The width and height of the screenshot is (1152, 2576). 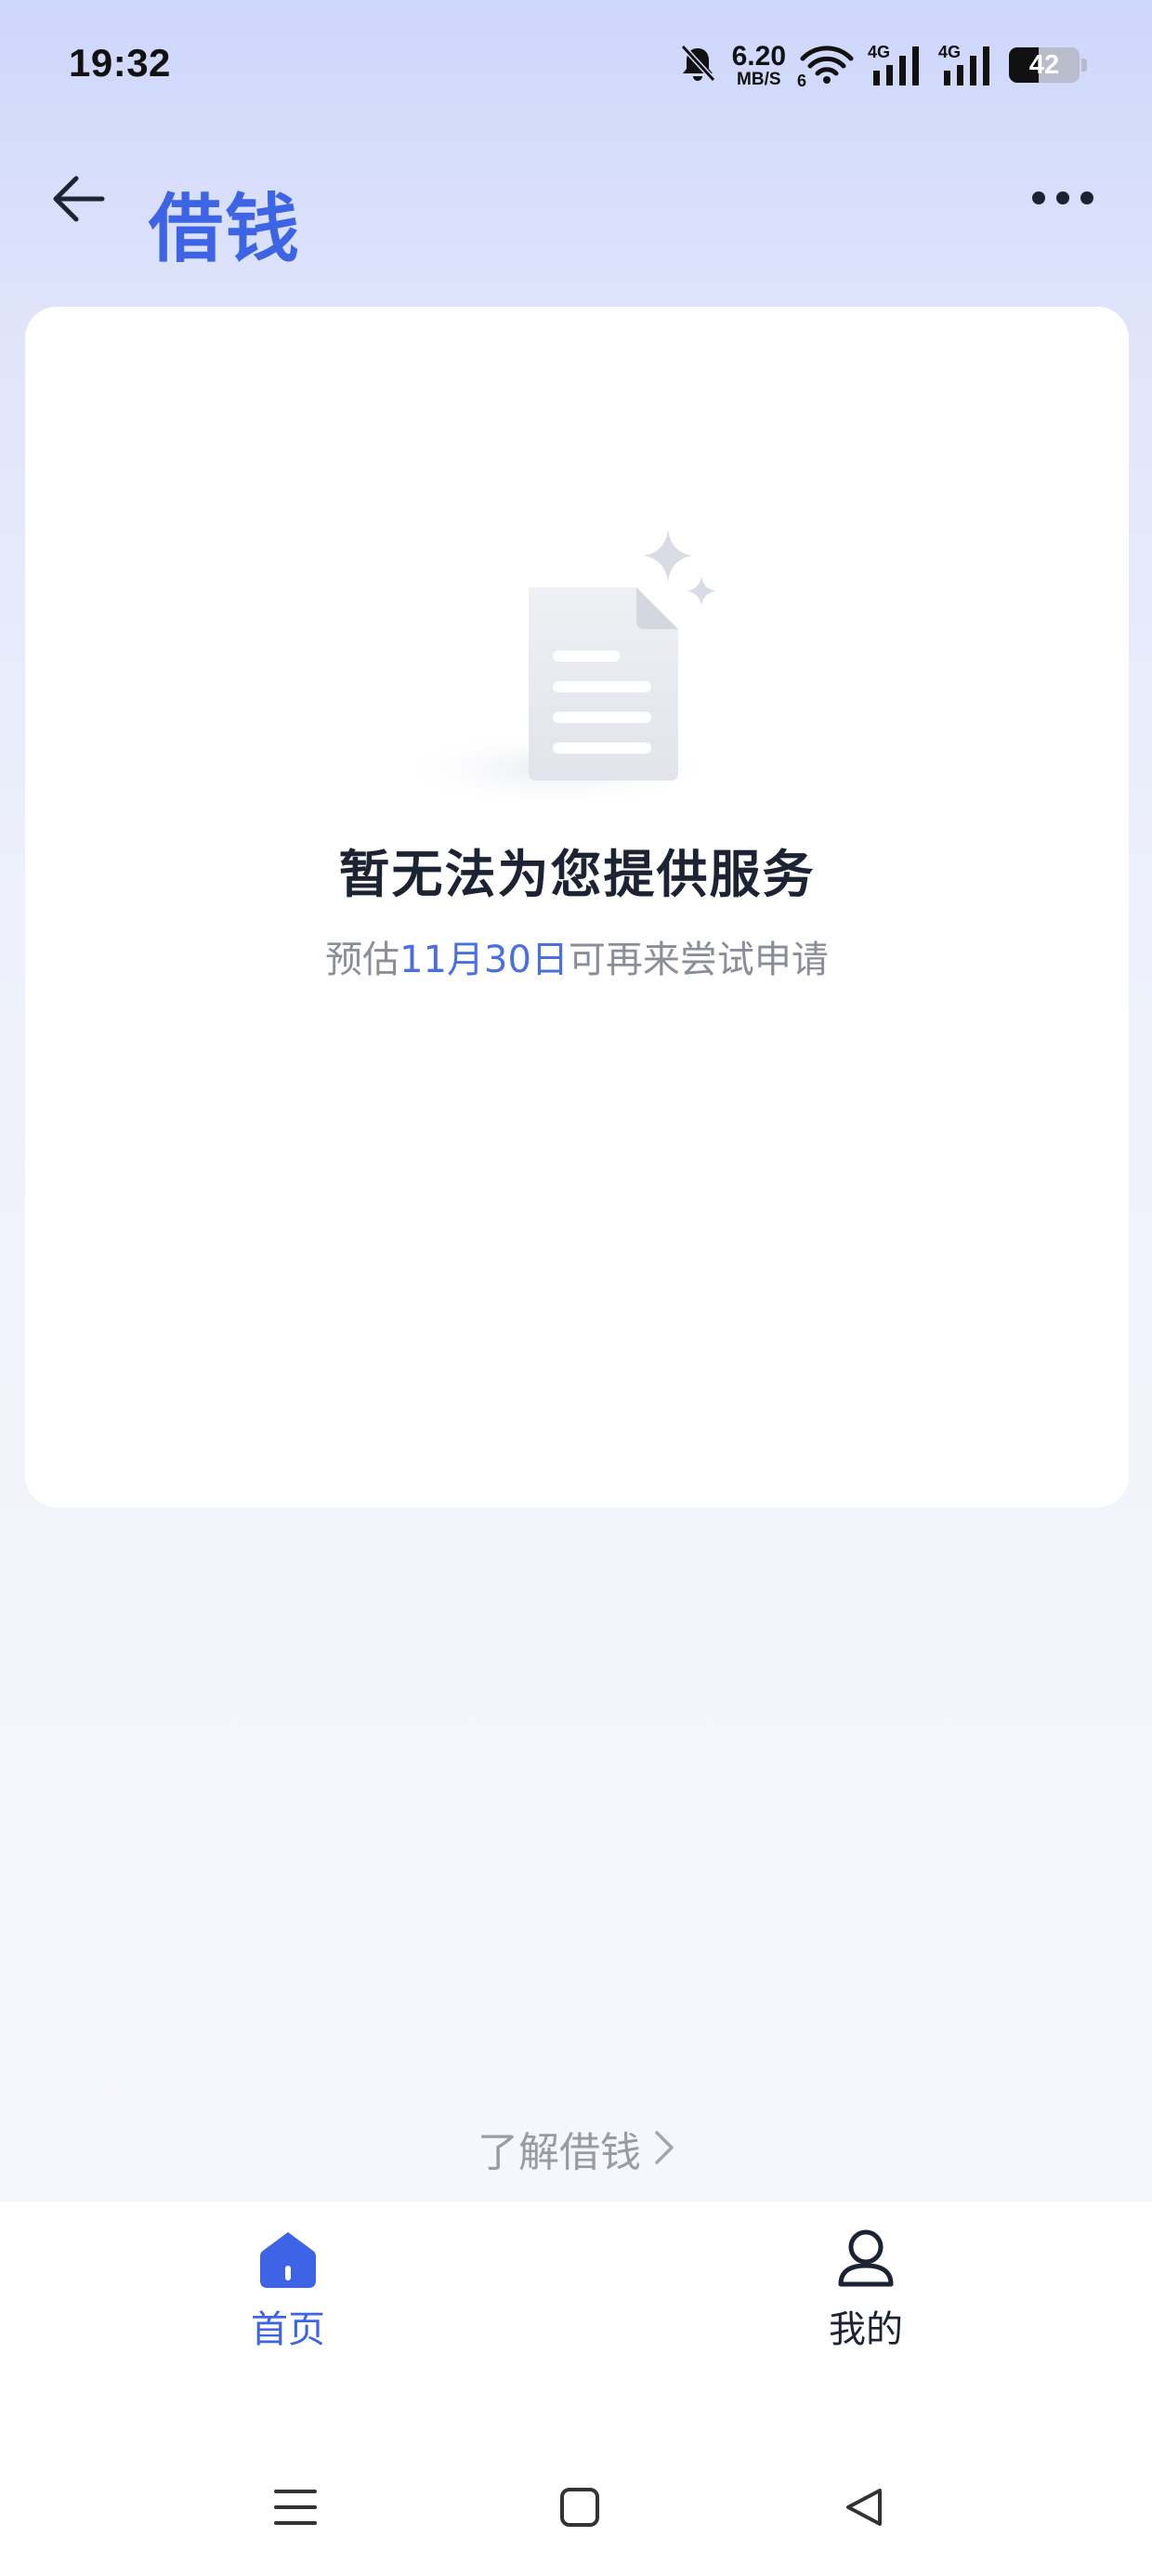 What do you see at coordinates (865, 2259) in the screenshot?
I see `user-icon` at bounding box center [865, 2259].